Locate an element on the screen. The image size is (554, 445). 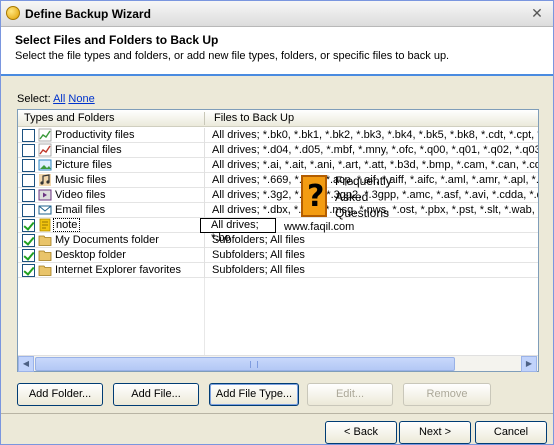
music-icon is located at coordinates (45, 180).